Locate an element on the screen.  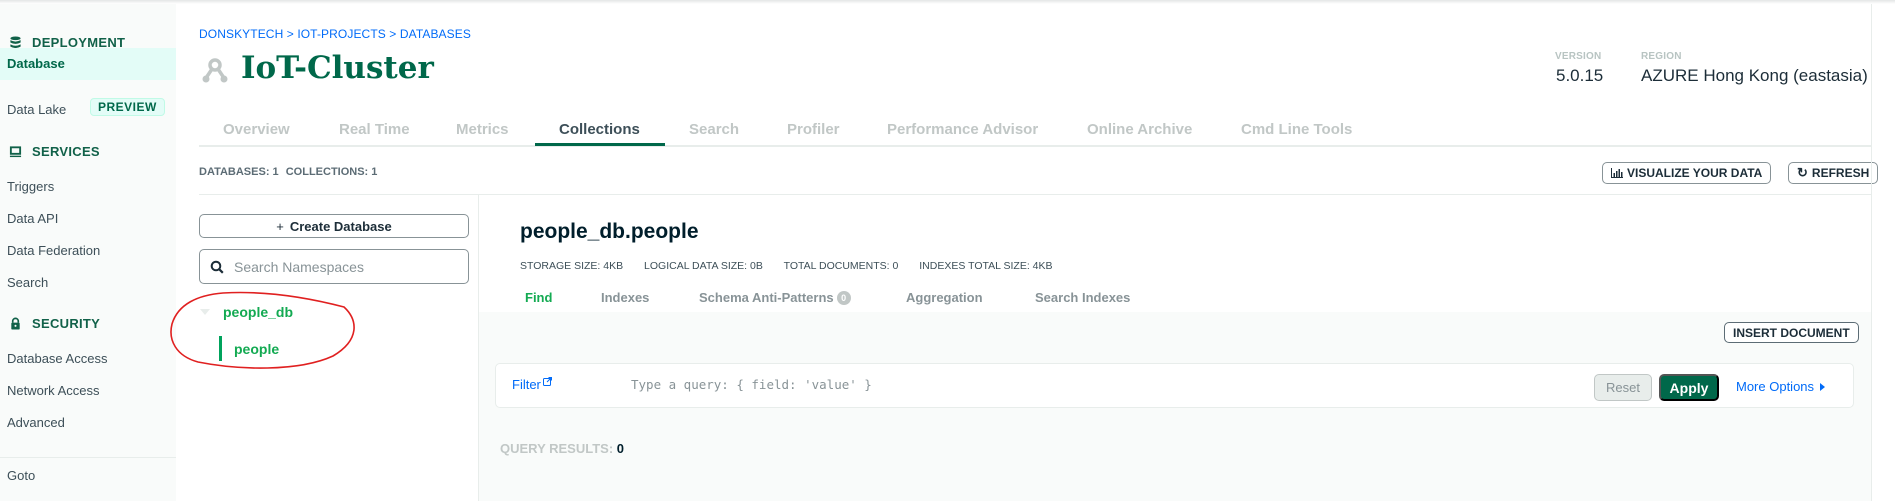
query-results: QUERY RESULTS: 0 is located at coordinates (562, 448).